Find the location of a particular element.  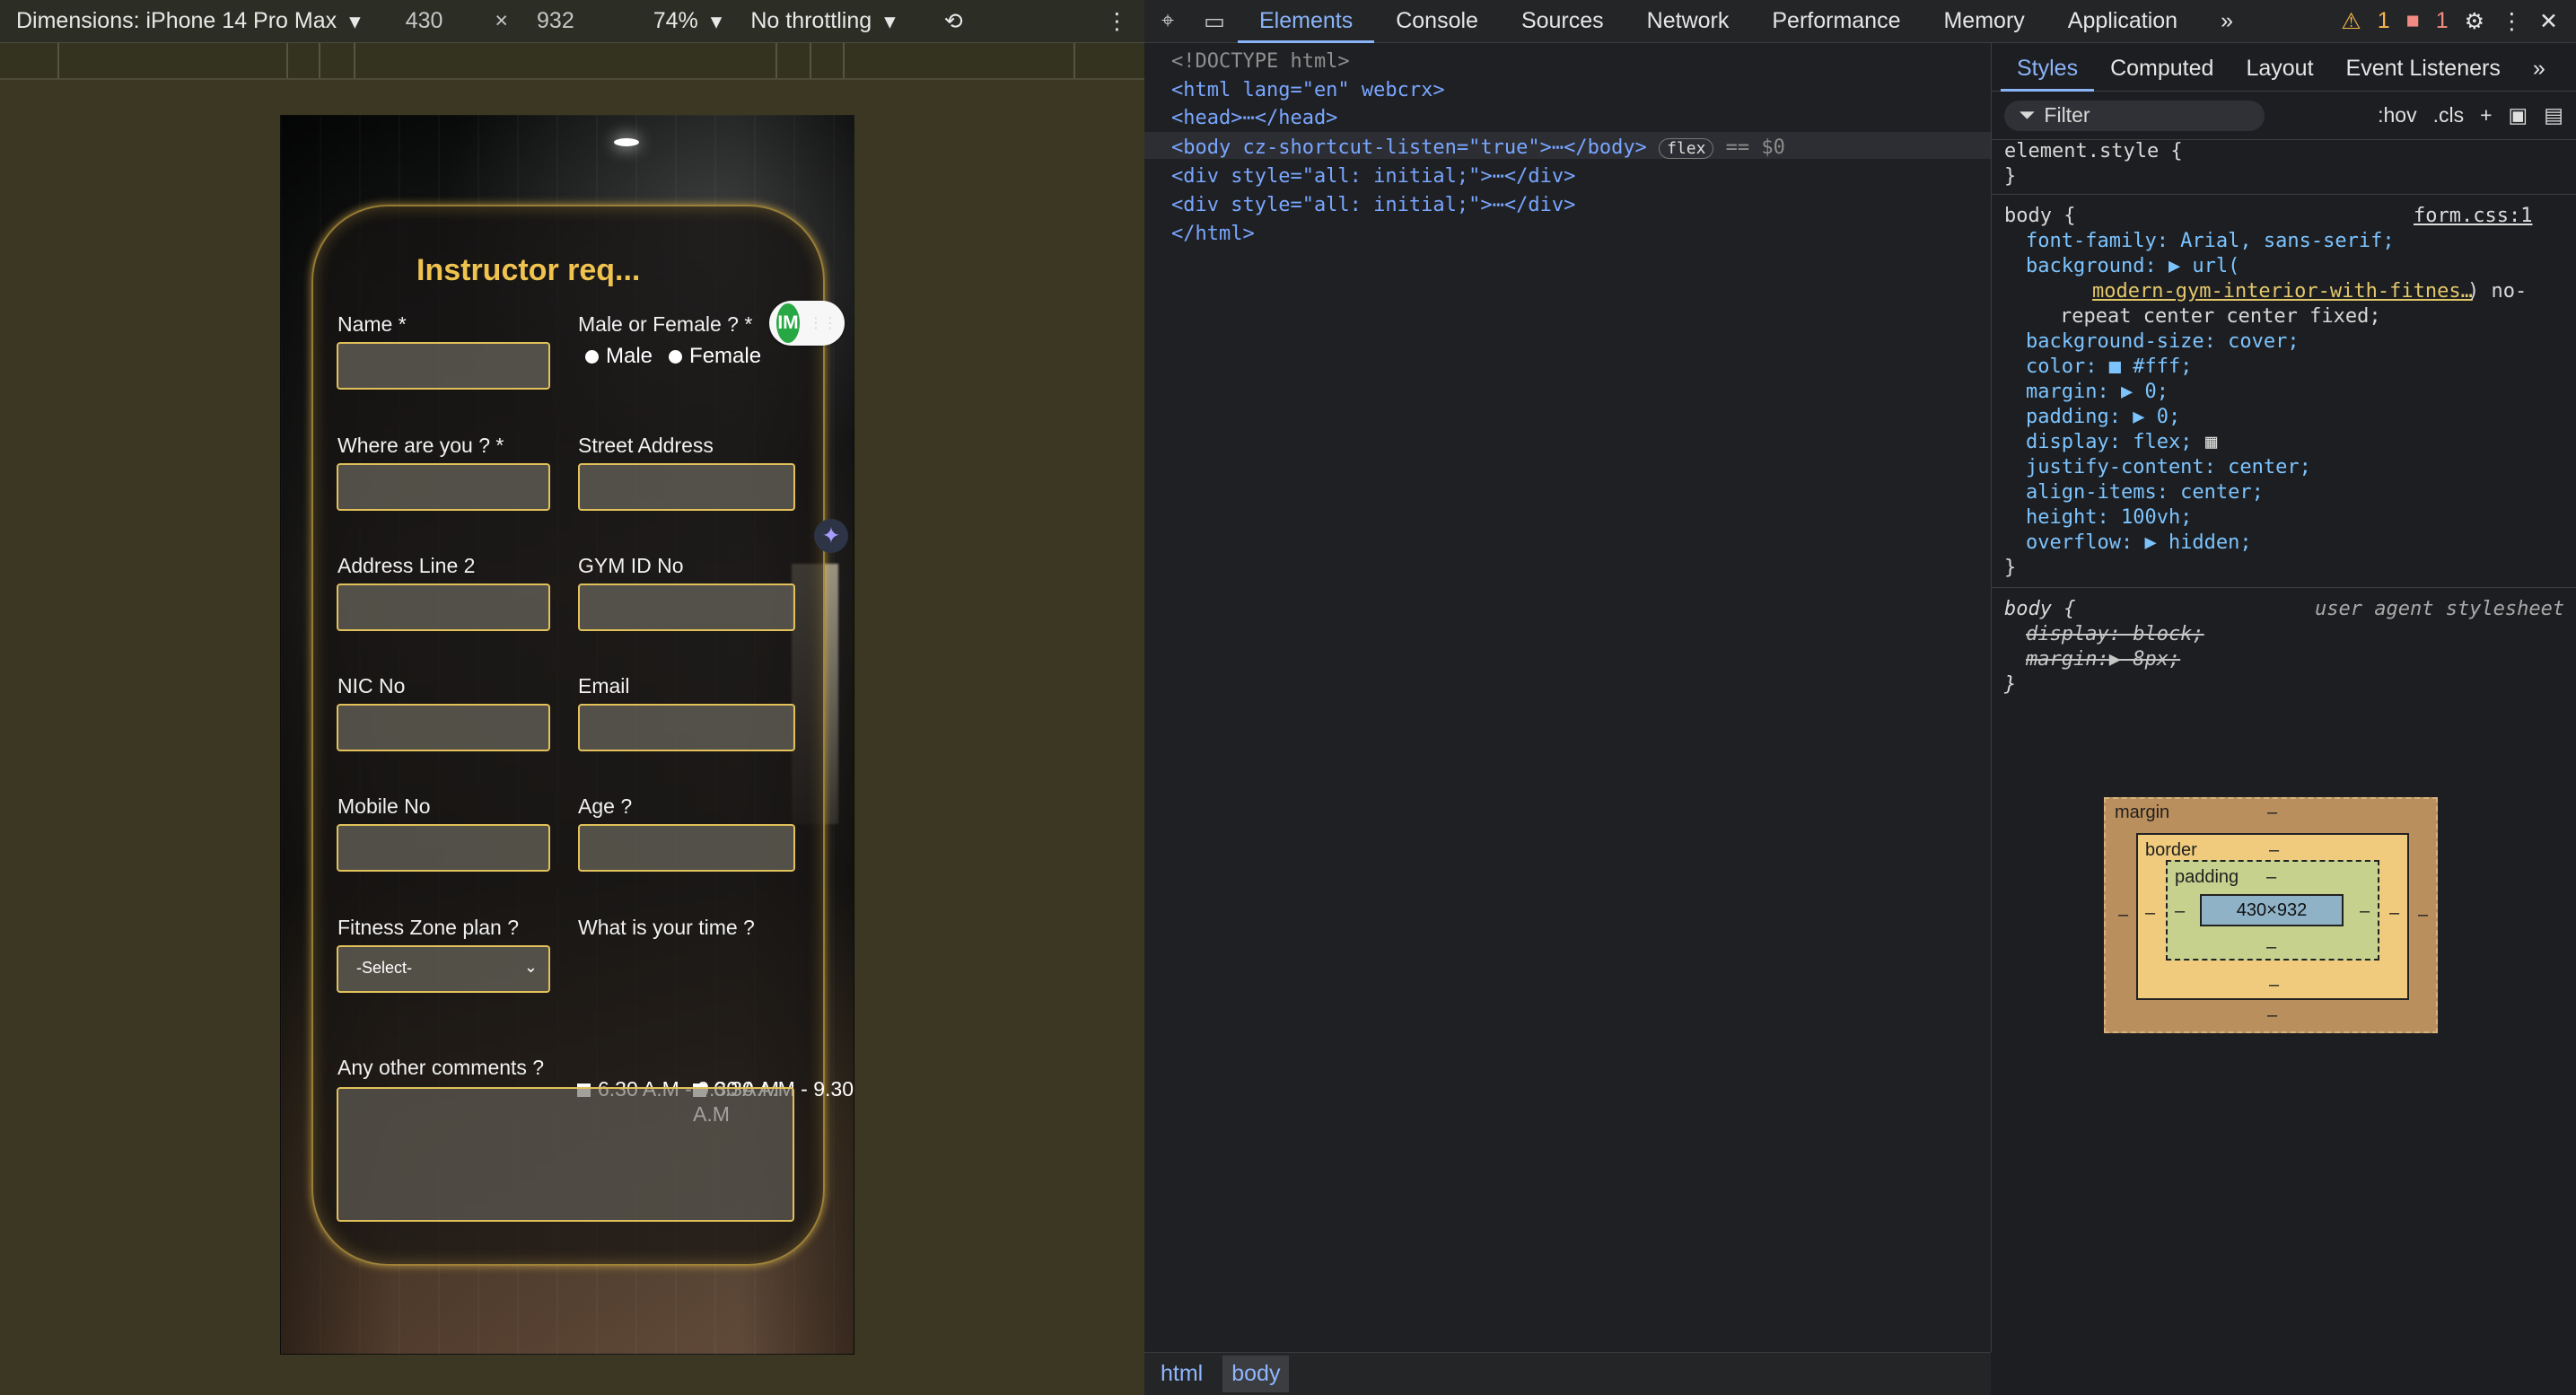

more-tabs-icon: » is located at coordinates (2227, 21).